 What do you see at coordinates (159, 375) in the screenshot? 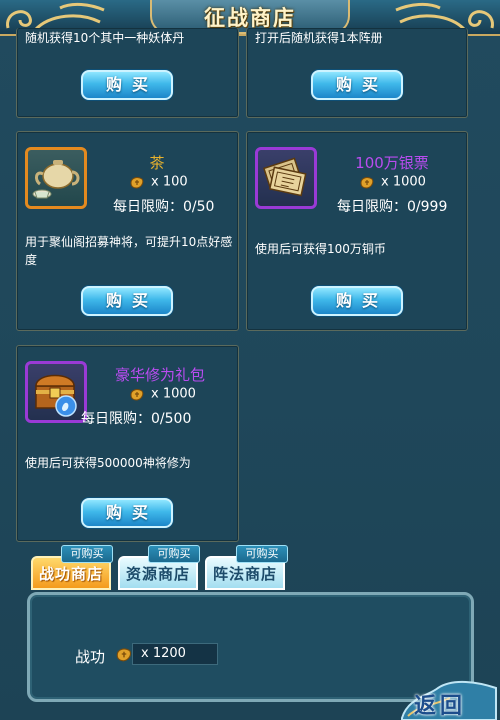
I see `item-name: 豪华修为礼包` at bounding box center [159, 375].